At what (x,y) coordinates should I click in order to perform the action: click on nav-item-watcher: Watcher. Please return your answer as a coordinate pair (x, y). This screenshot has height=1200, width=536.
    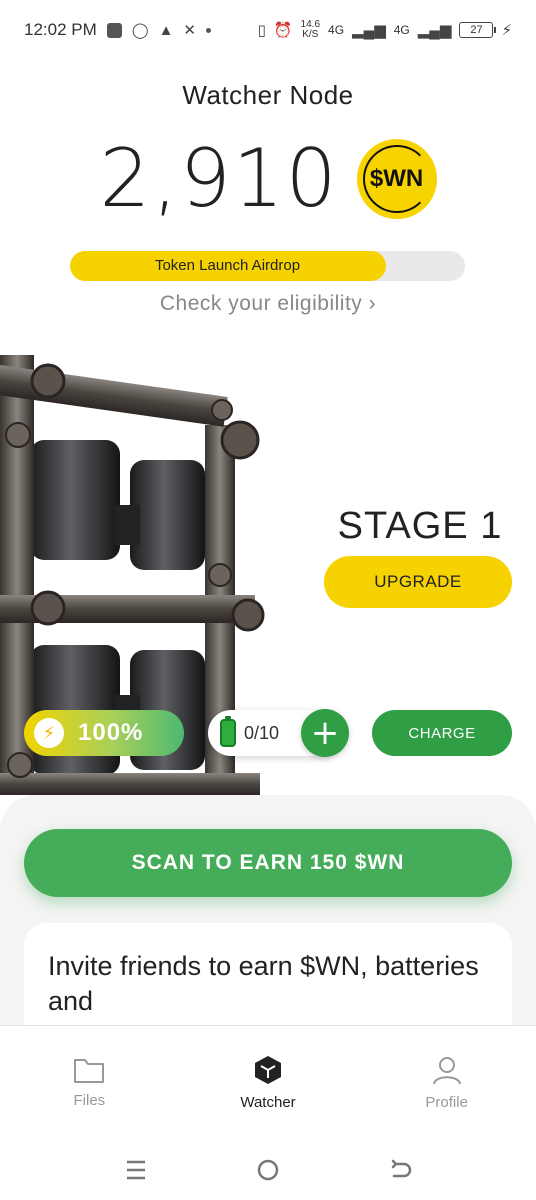
    Looking at the image, I should click on (268, 1078).